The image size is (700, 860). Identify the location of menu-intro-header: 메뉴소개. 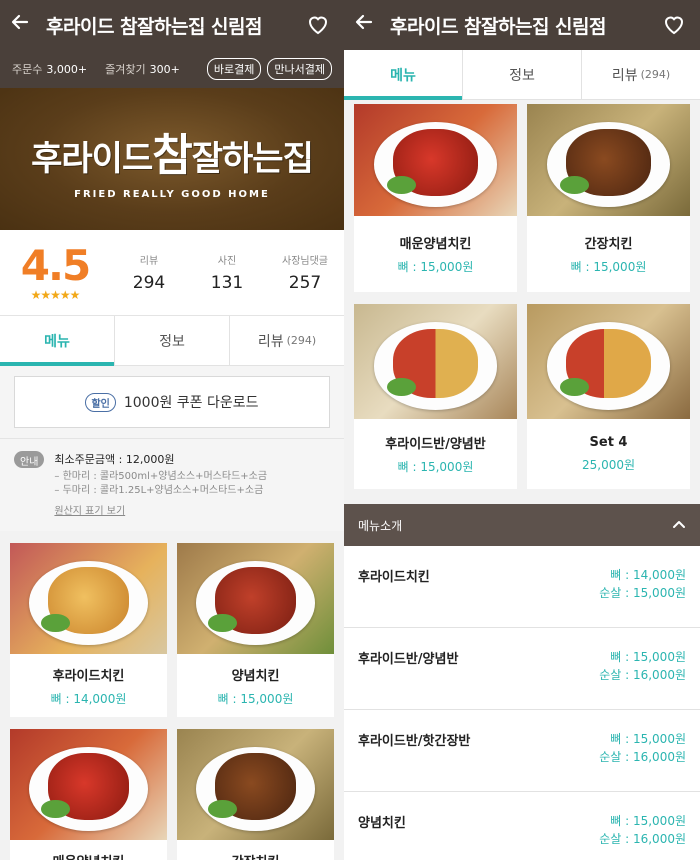
(522, 525).